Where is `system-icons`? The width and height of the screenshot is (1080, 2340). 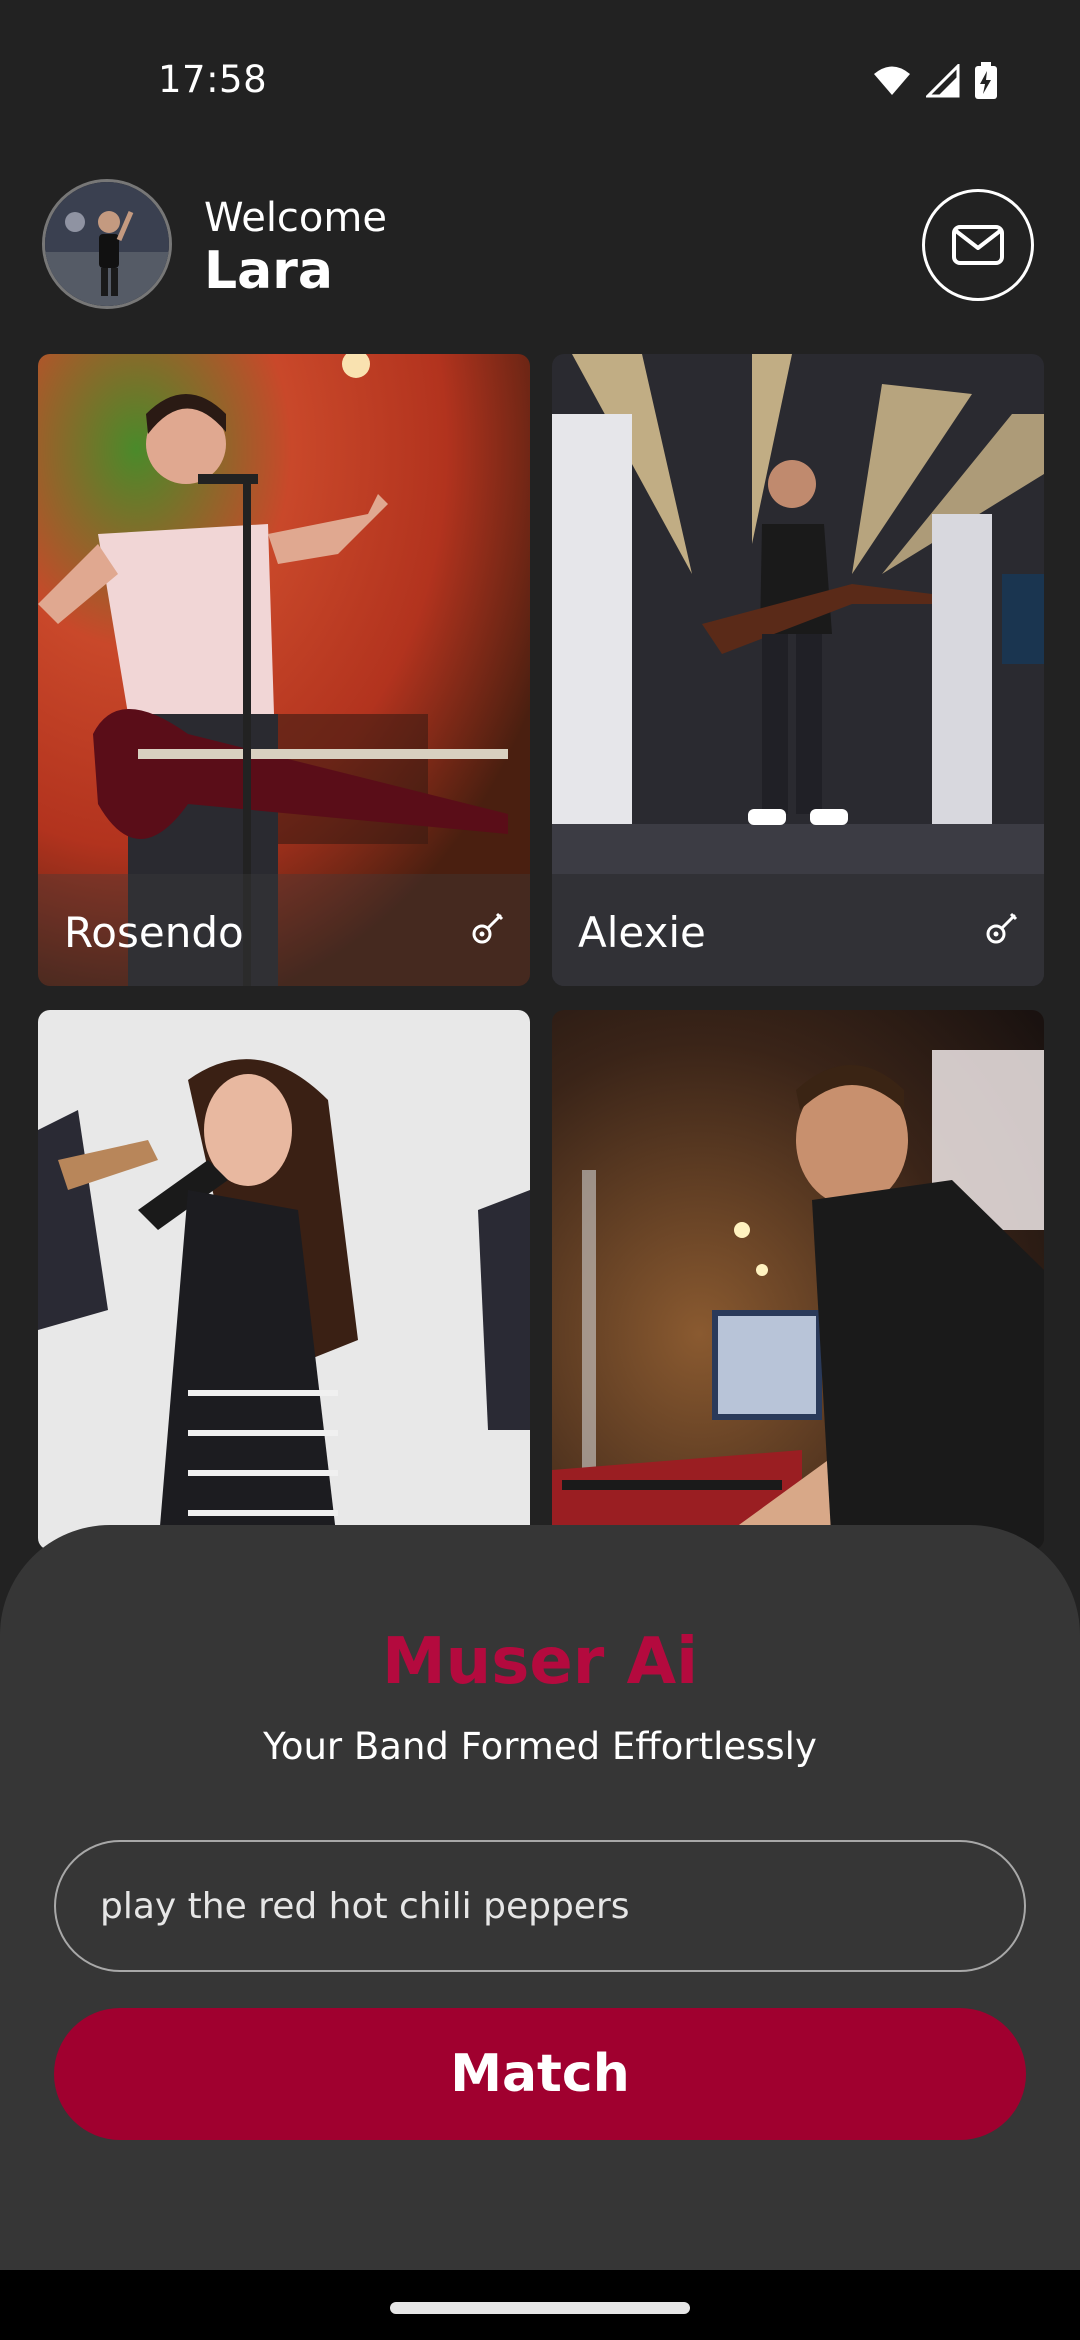
system-icons is located at coordinates (935, 81).